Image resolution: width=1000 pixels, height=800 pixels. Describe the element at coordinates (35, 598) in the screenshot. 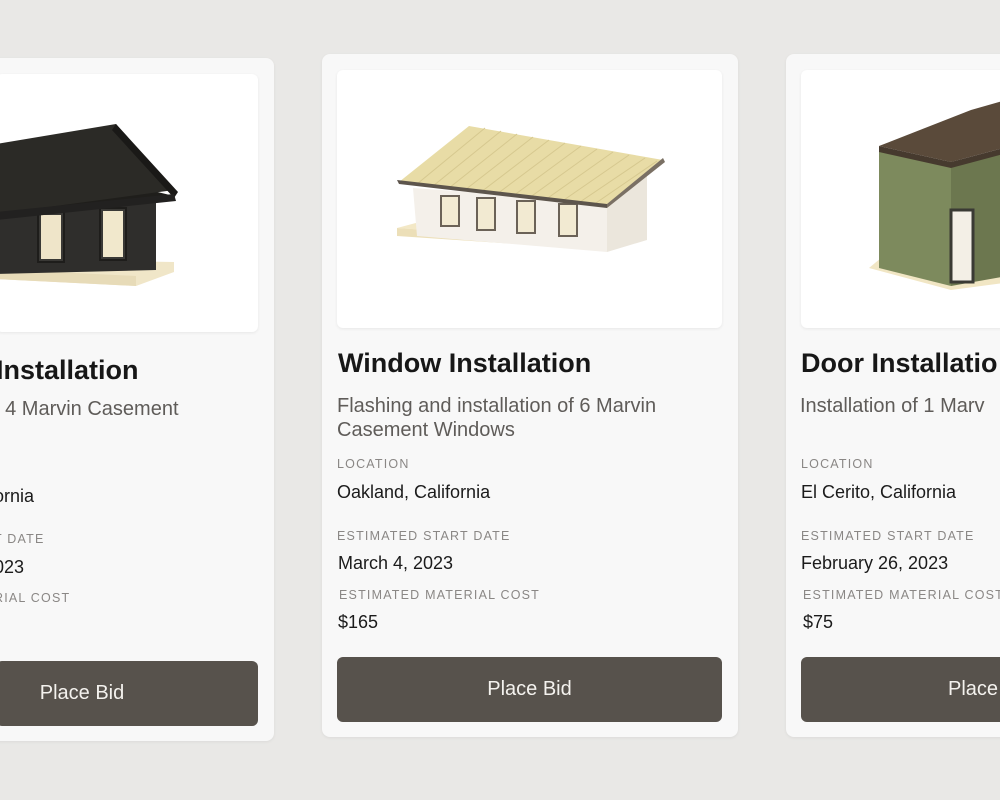

I see `cost-label: RIAL COST` at that location.